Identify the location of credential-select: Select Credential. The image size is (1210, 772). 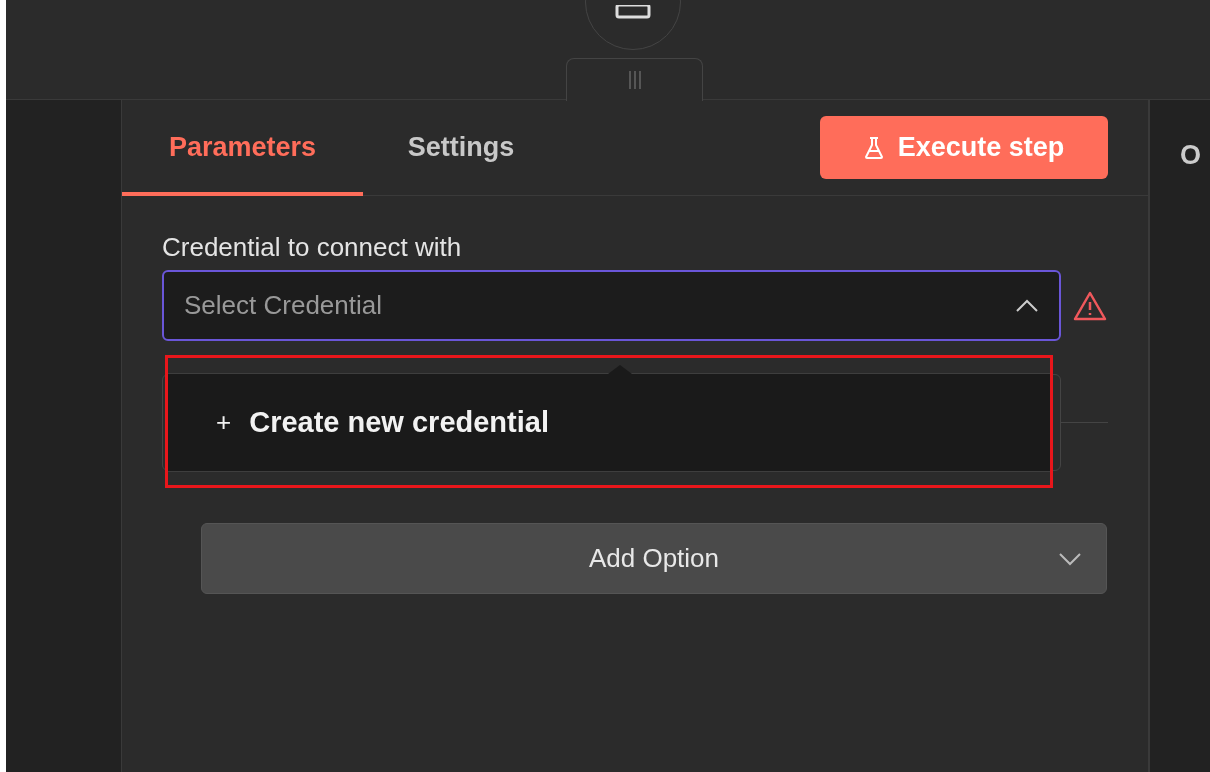
(611, 305).